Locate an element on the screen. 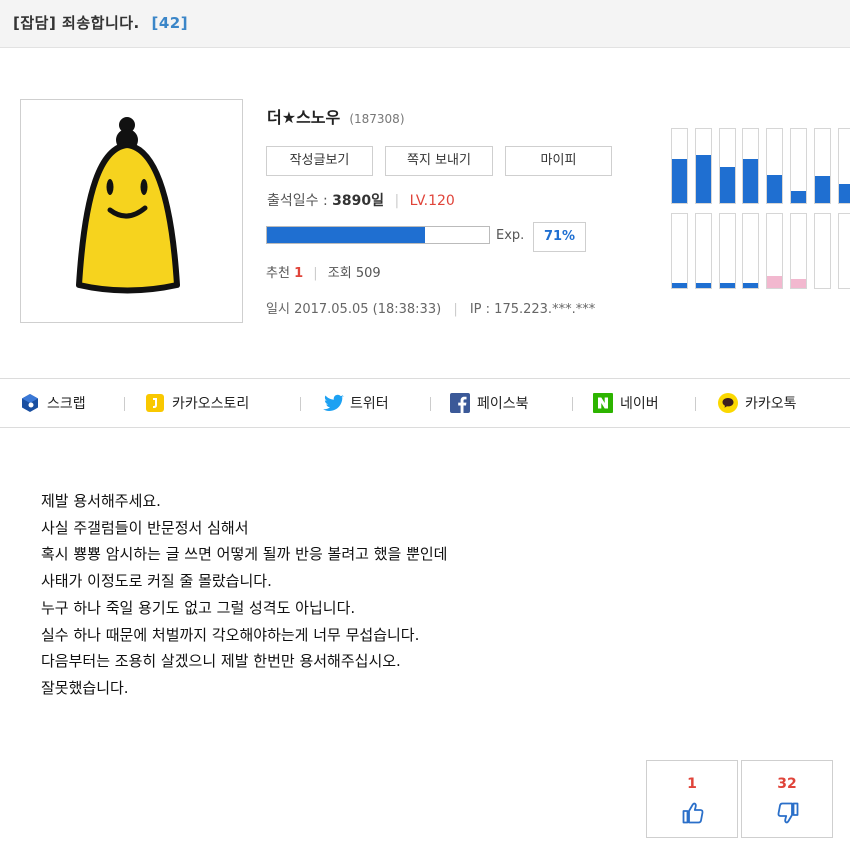 The width and height of the screenshot is (850, 861). author-row: 더★스노우 (187308) is located at coordinates (336, 116).